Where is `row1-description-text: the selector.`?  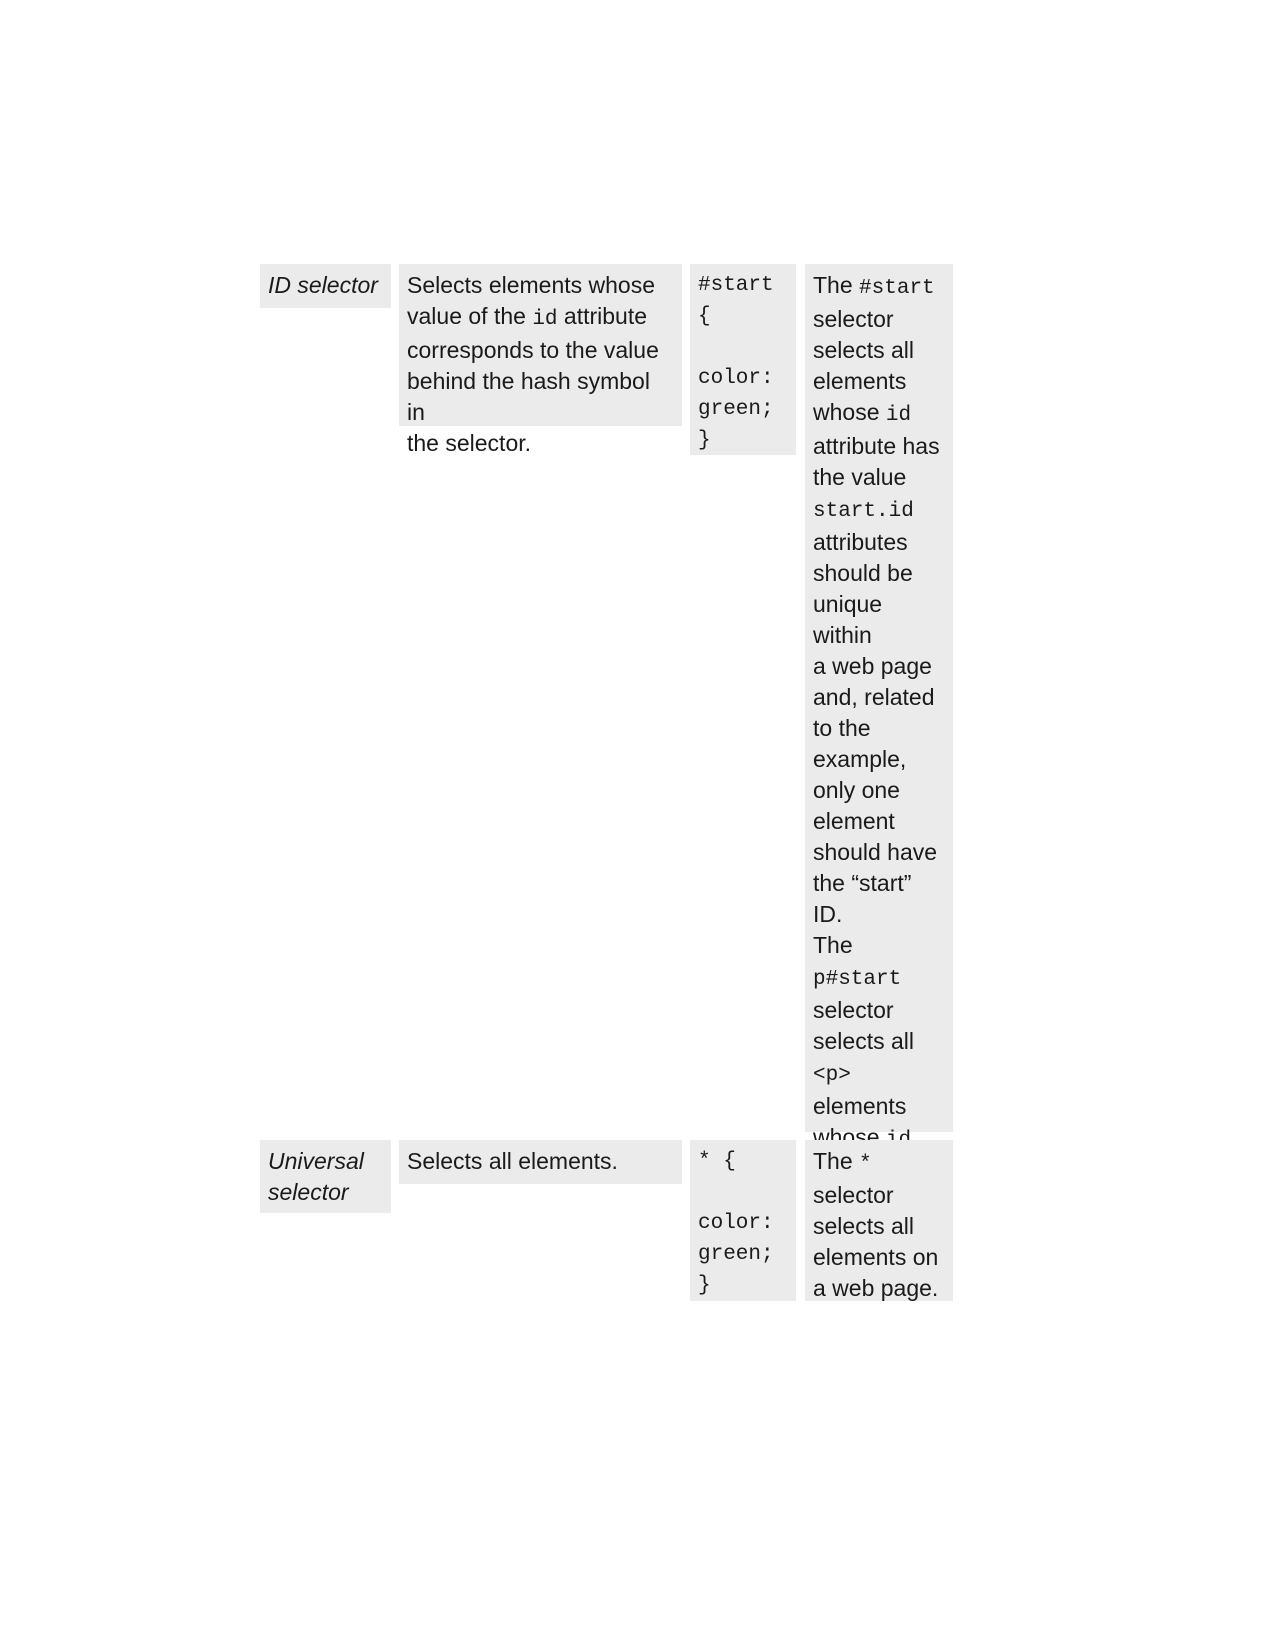 row1-description-text: the selector. is located at coordinates (469, 443).